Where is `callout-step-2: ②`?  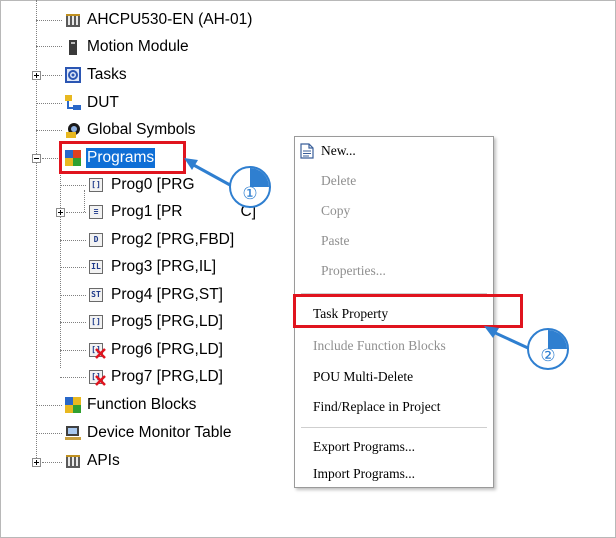
callout-step-2: ② is located at coordinates (548, 349).